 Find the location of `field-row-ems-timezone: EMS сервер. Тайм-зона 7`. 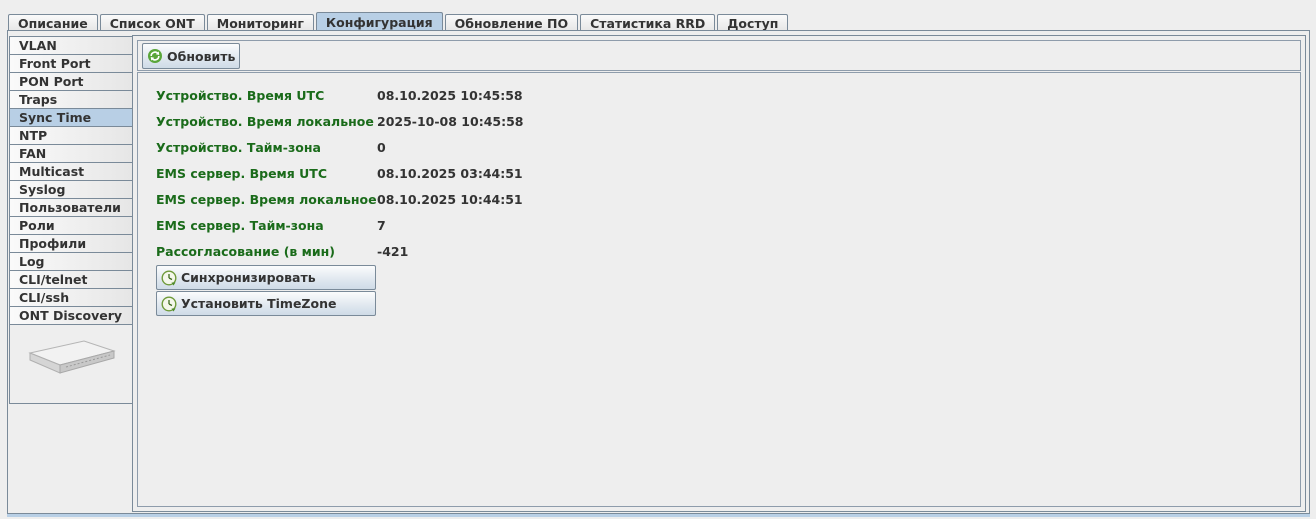

field-row-ems-timezone: EMS сервер. Тайм-зона 7 is located at coordinates (271, 226).